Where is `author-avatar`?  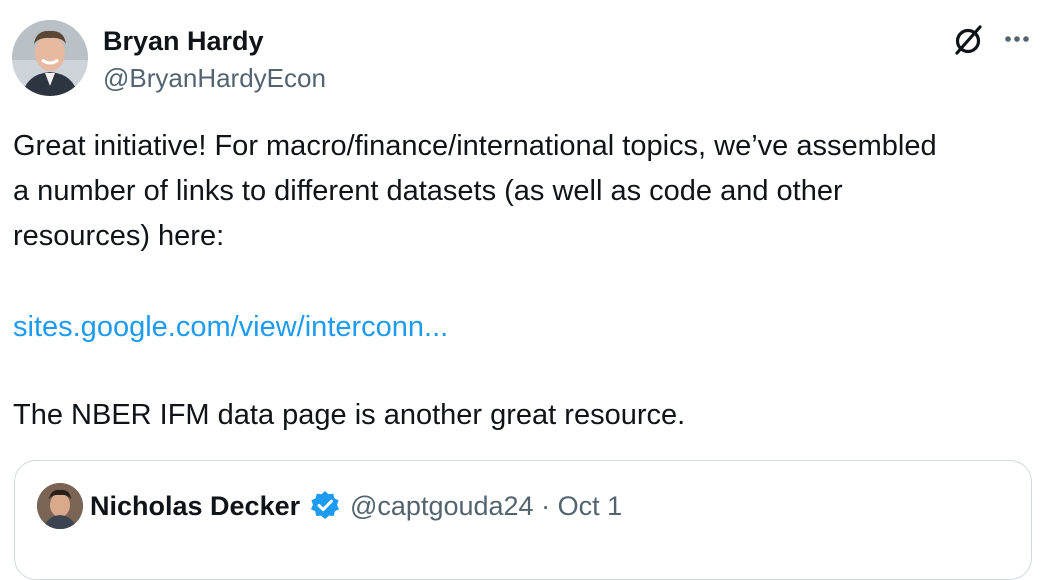
author-avatar is located at coordinates (50, 58).